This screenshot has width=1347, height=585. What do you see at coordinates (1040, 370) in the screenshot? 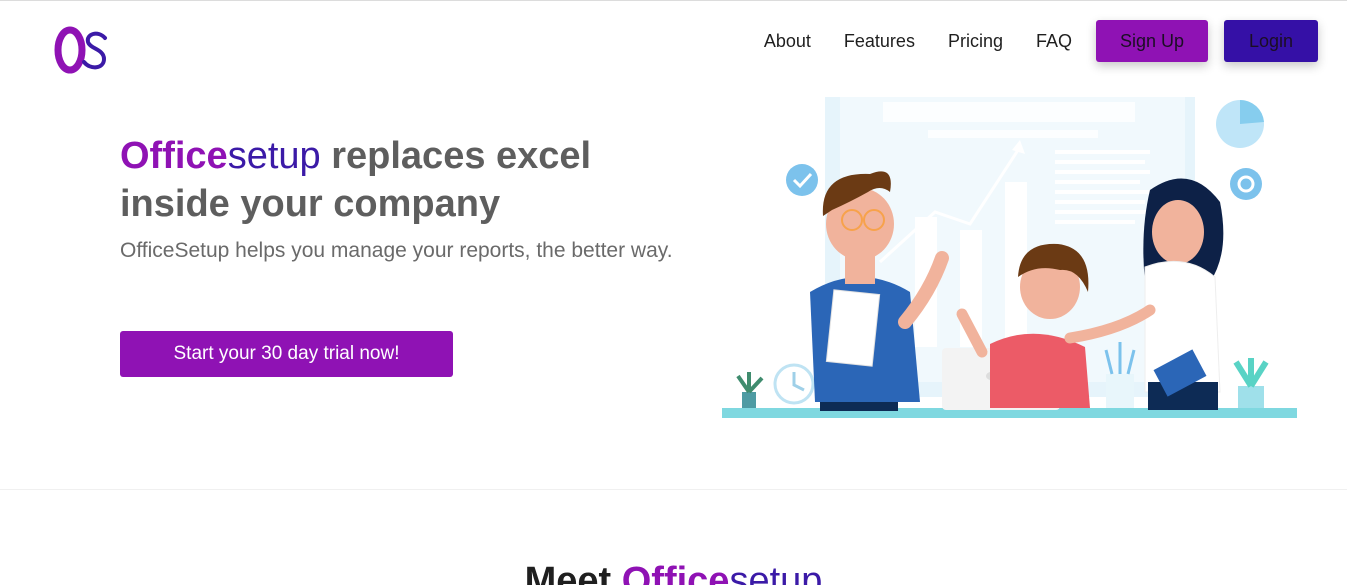
I see `boy-shirt` at bounding box center [1040, 370].